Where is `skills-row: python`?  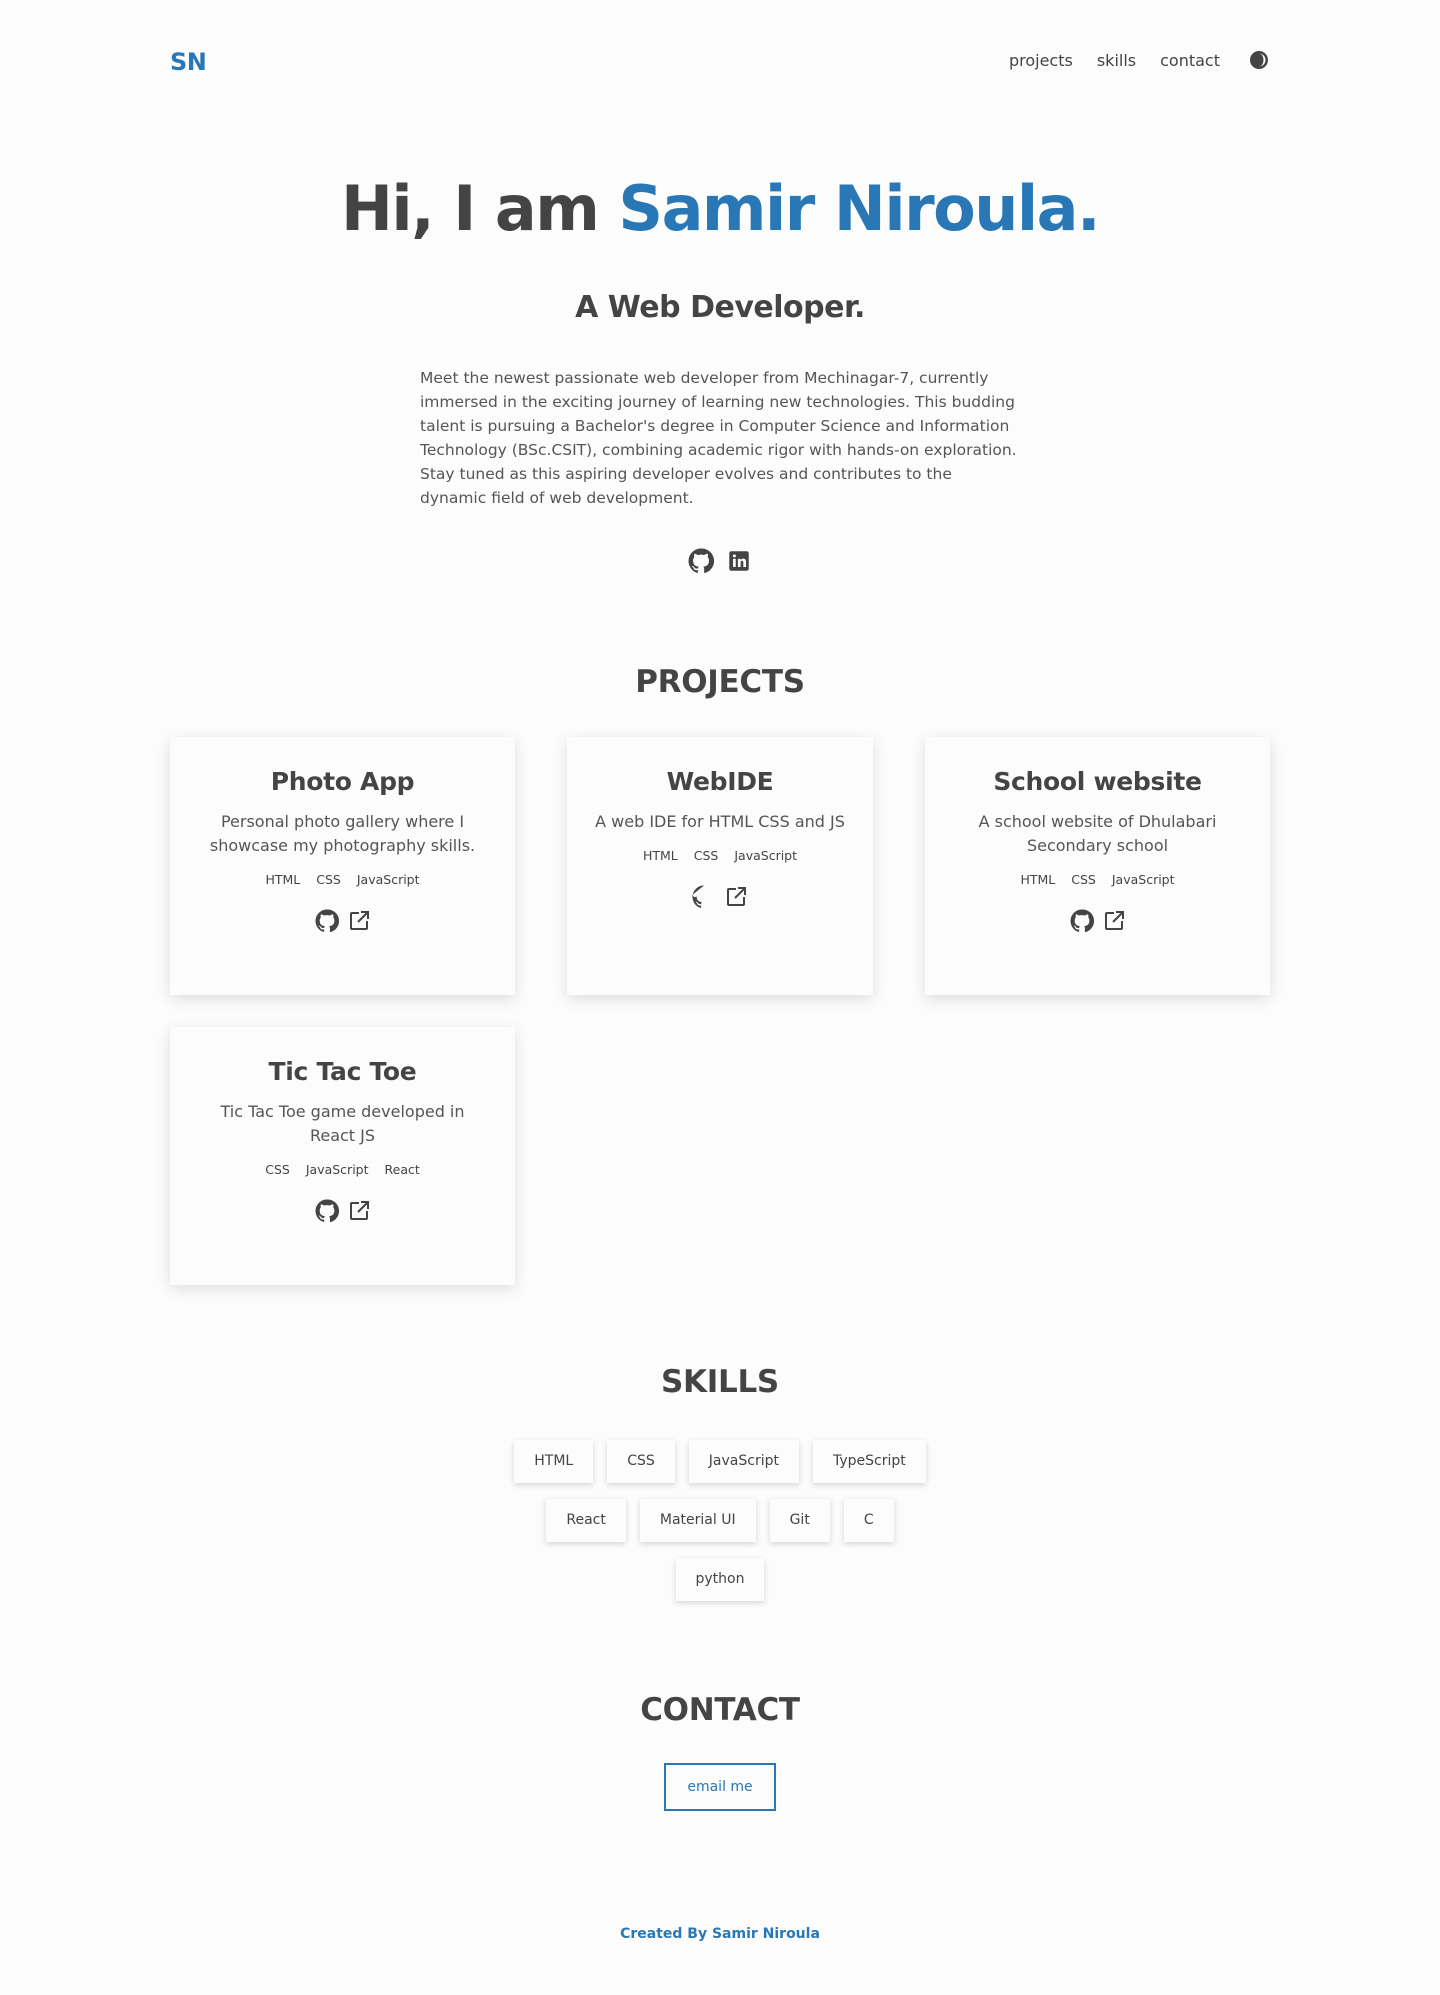
skills-row: python is located at coordinates (720, 1579).